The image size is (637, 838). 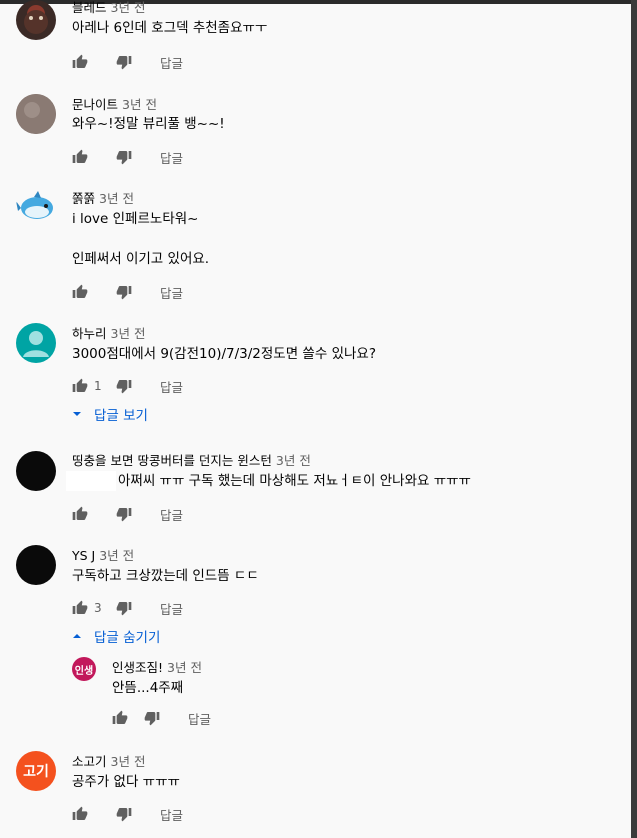 I want to click on comment-text: 인페써서 이기고 있어요., so click(x=141, y=259).